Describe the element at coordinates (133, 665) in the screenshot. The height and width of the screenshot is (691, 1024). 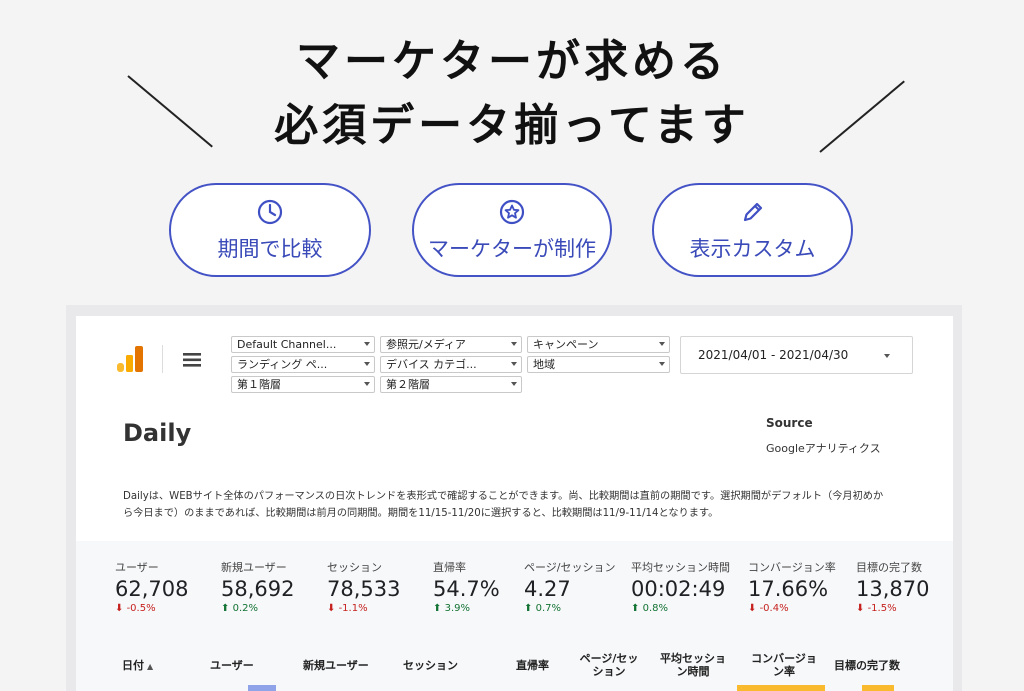
I see `column-header-label: 日付` at that location.